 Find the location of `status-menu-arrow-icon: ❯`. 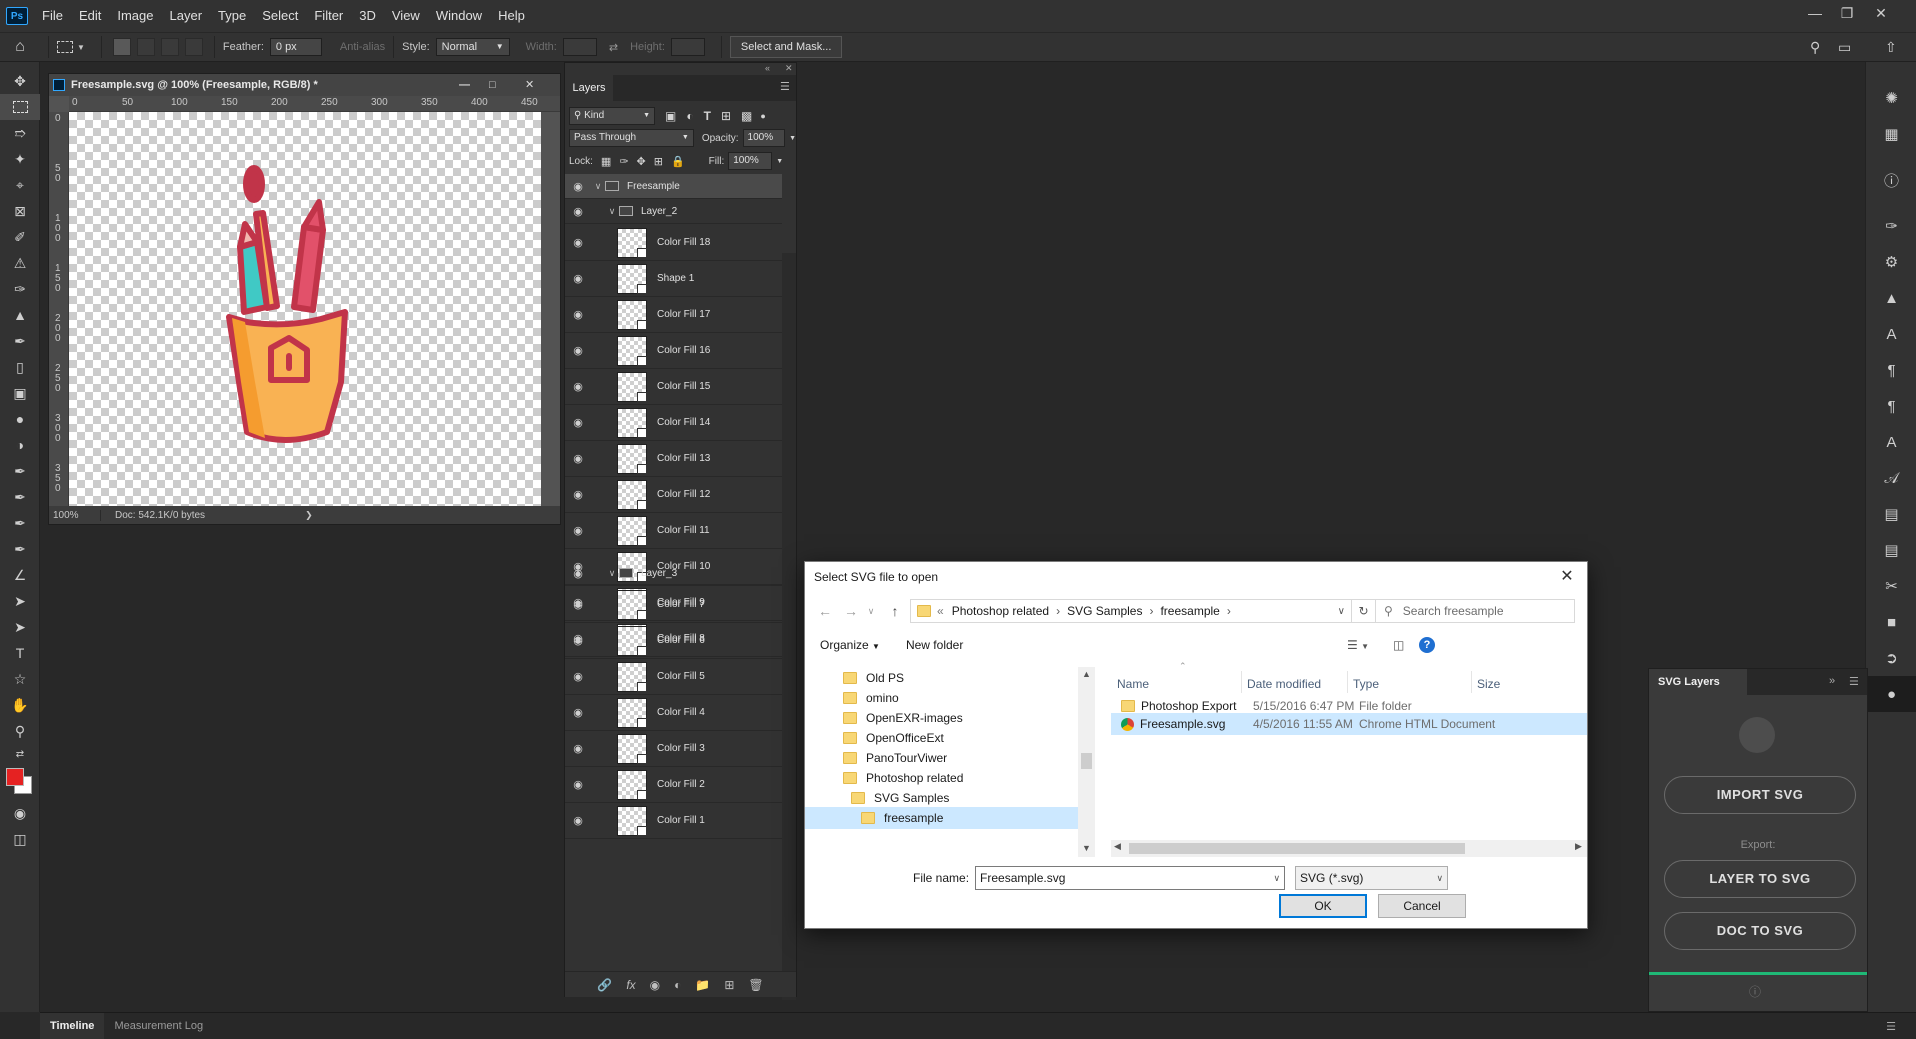

status-menu-arrow-icon: ❯ is located at coordinates (309, 515).